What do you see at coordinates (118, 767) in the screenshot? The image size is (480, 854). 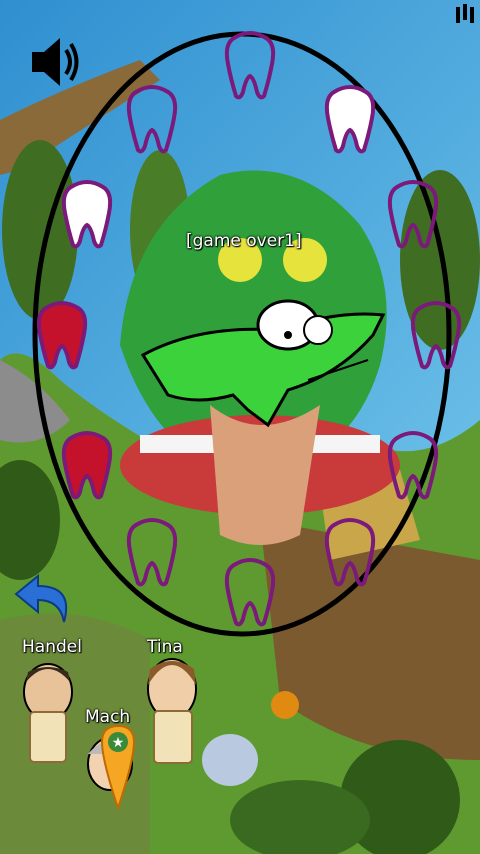 I see `map-pin-star-icon: ★` at bounding box center [118, 767].